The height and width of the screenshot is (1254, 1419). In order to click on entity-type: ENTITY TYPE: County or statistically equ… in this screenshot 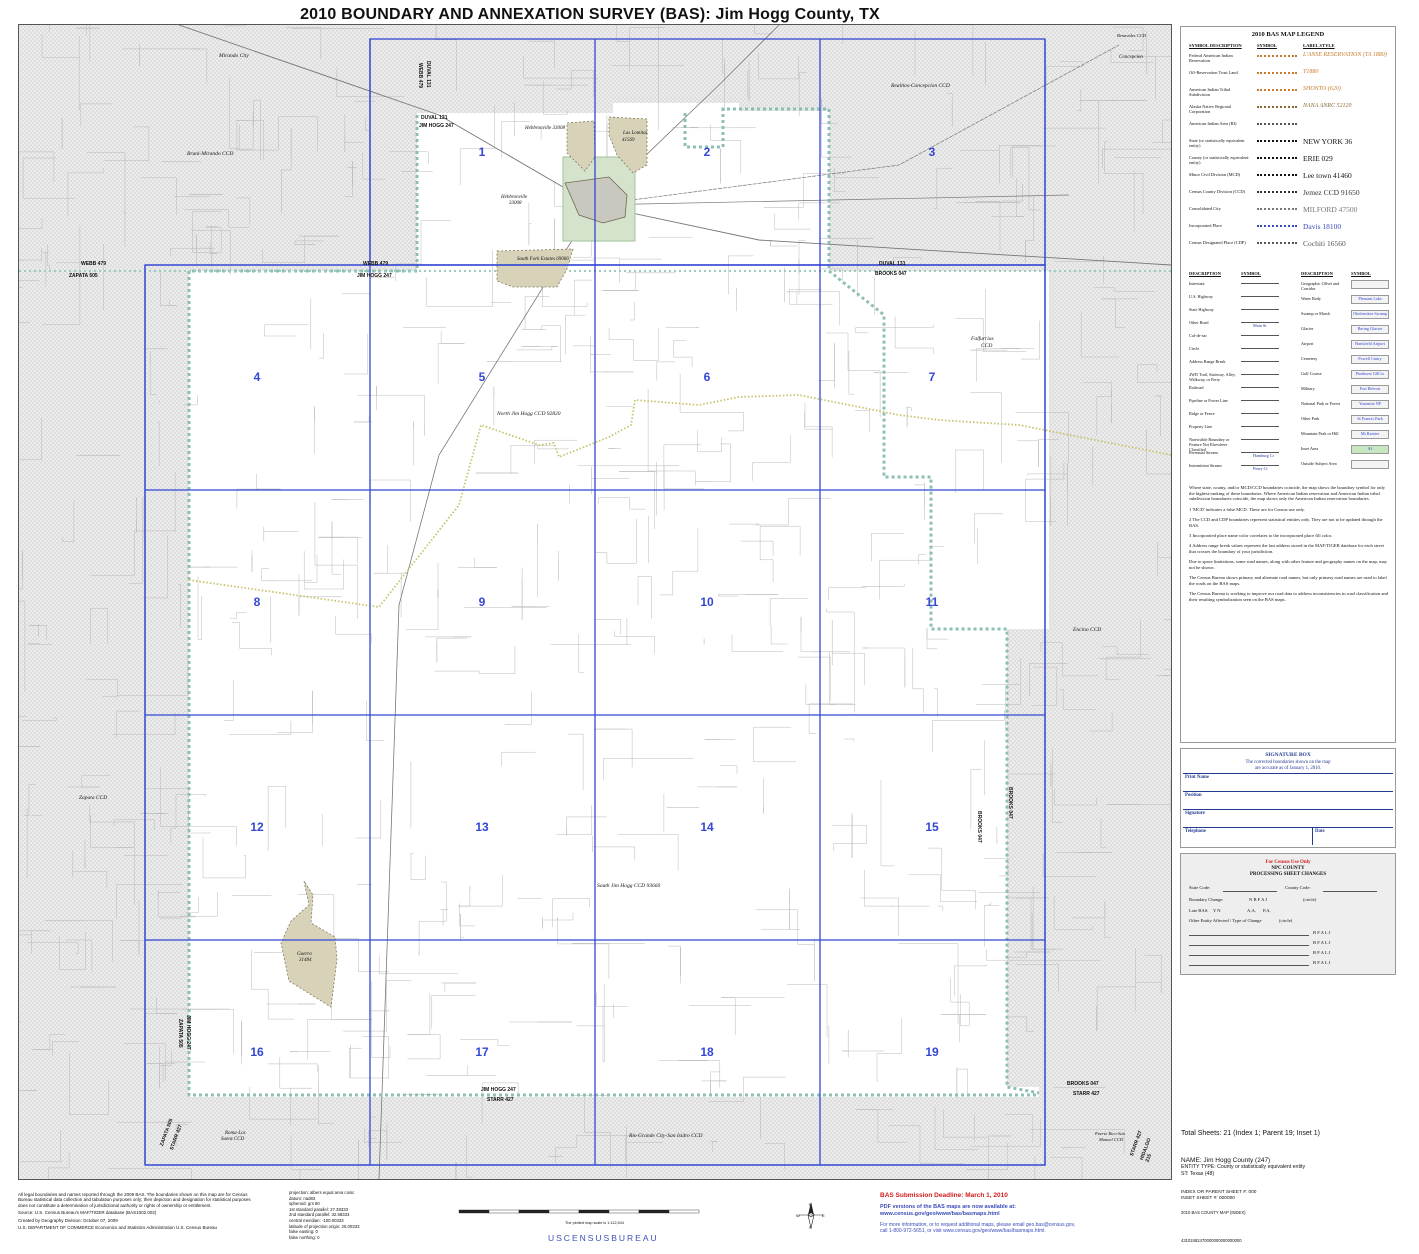, I will do `click(1243, 1167)`.